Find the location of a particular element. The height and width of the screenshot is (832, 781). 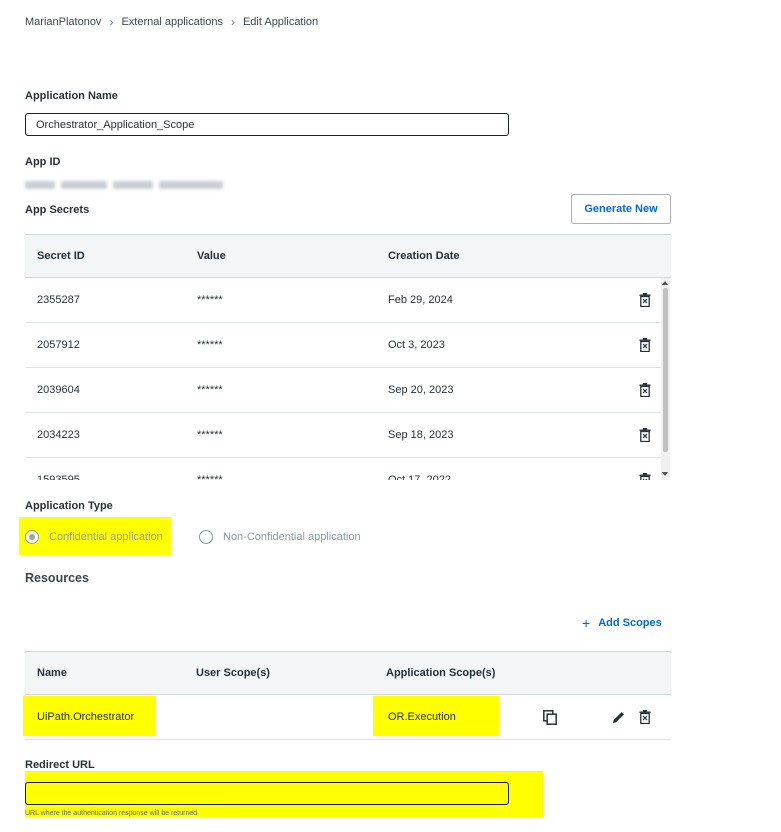

scroll-up-arrow-icon is located at coordinates (665, 283).